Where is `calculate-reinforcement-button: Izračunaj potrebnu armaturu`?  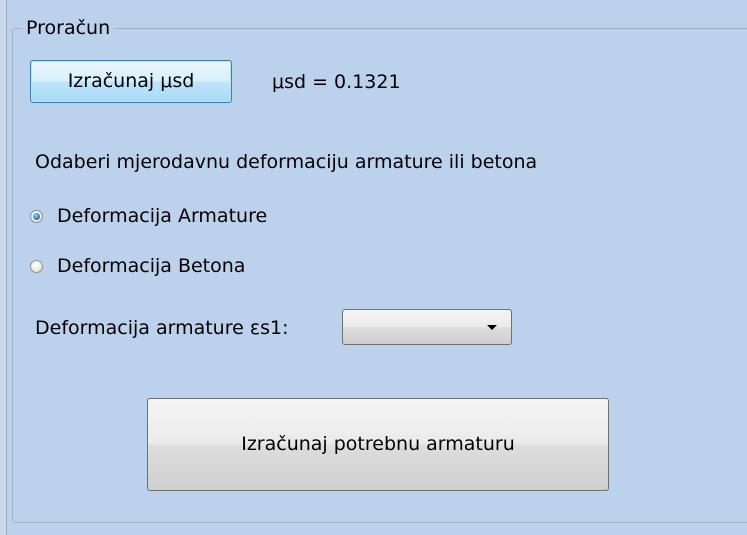 calculate-reinforcement-button: Izračunaj potrebnu armaturu is located at coordinates (378, 444).